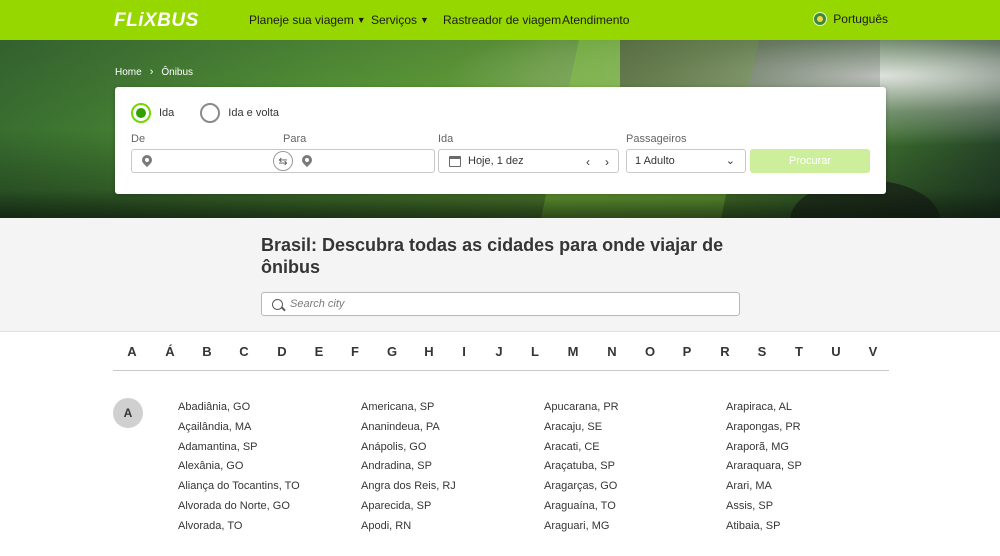 This screenshot has height=556, width=1000. I want to click on date-label: Ida, so click(446, 139).